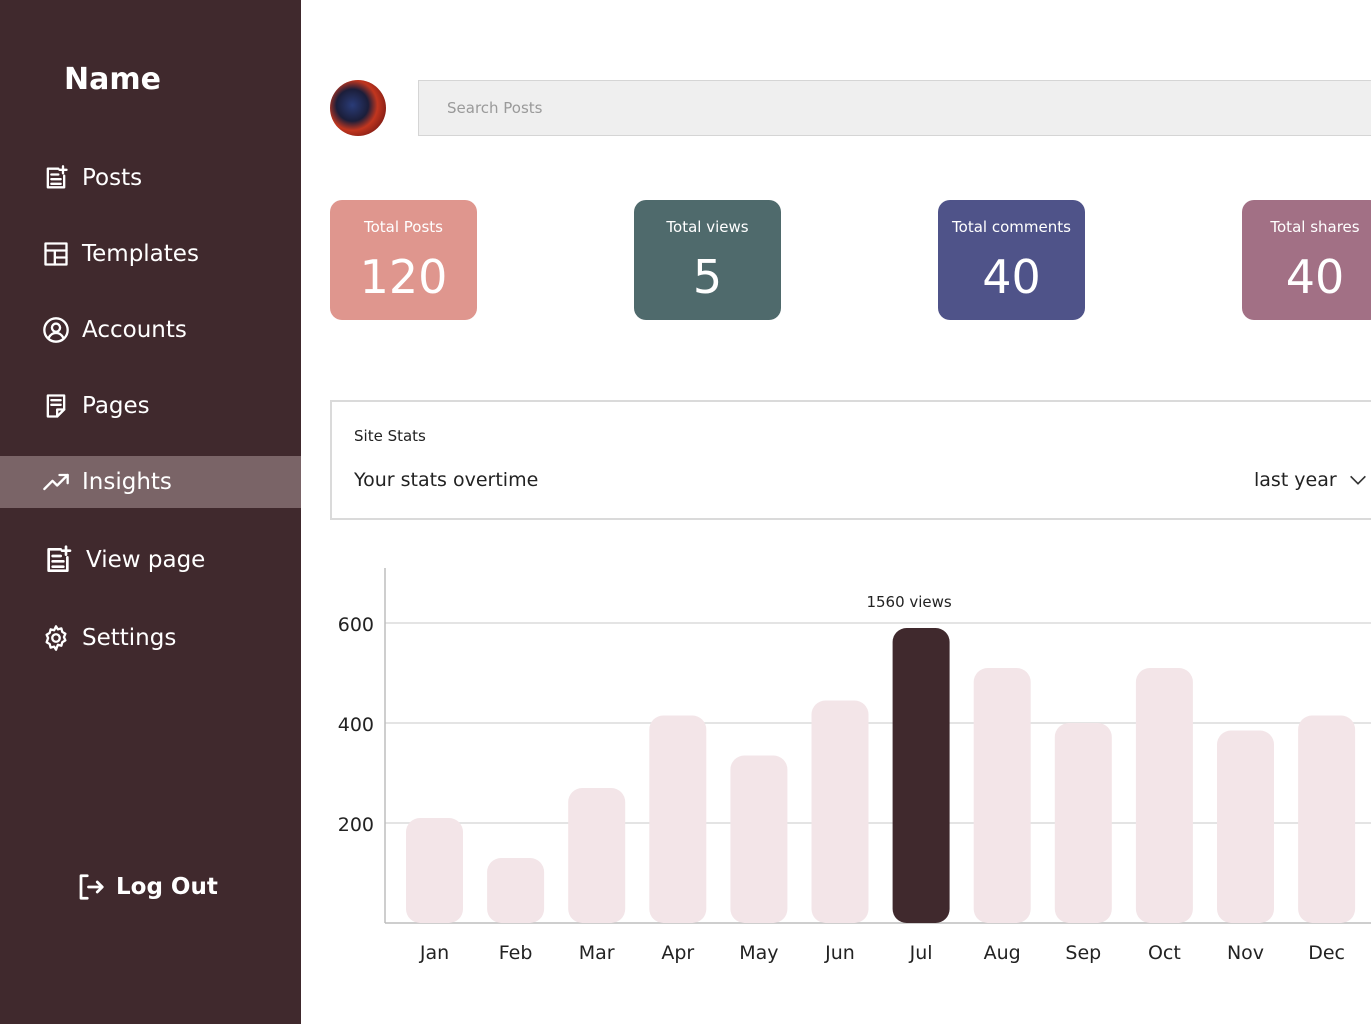  I want to click on logout-icon, so click(91, 887).